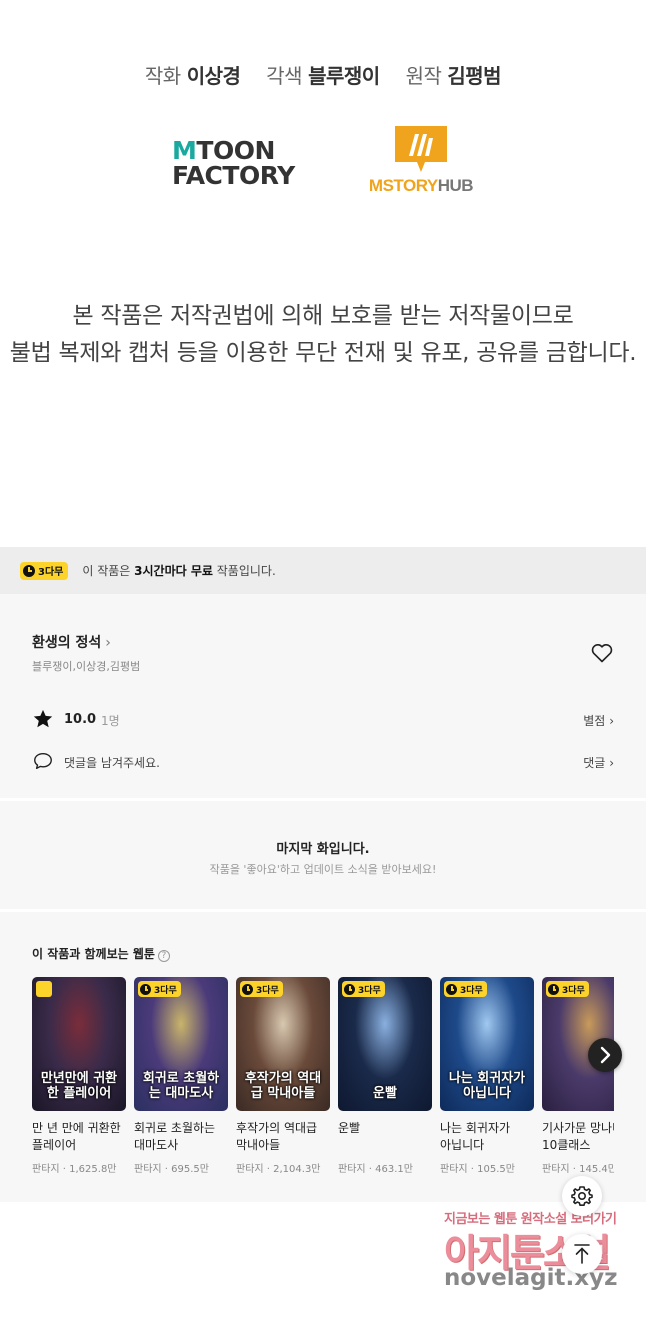 This screenshot has height=1317, width=646. What do you see at coordinates (487, 1086) in the screenshot?
I see `cover-title-art: 나는 회귀자가 아닙니다` at bounding box center [487, 1086].